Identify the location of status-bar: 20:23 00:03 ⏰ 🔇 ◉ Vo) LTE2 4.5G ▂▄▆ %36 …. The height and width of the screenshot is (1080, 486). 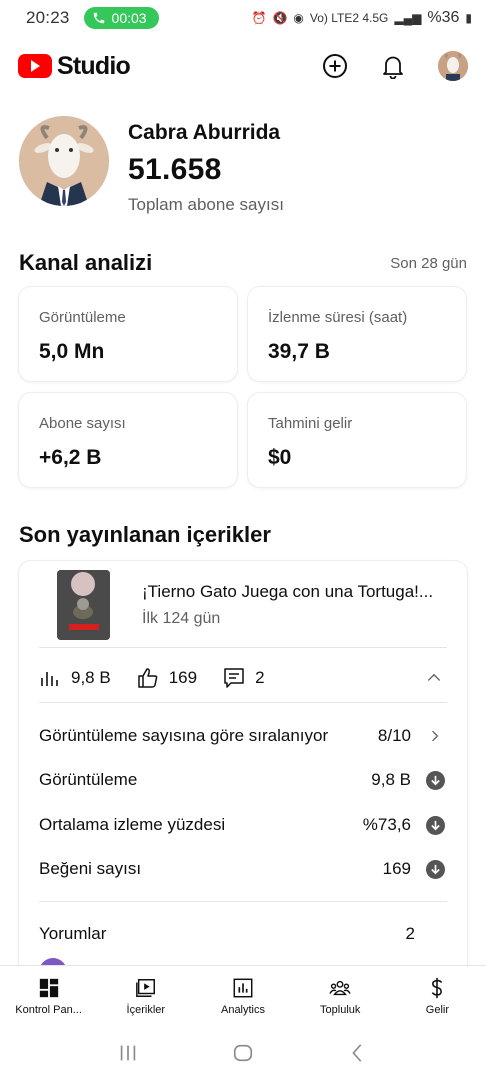
(243, 18).